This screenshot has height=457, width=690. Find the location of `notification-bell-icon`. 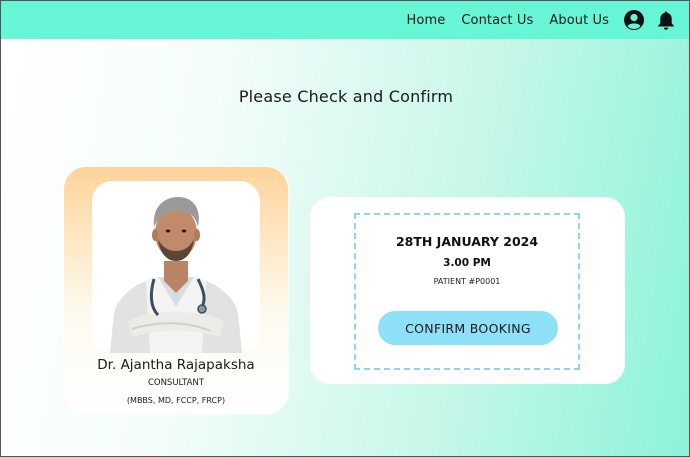

notification-bell-icon is located at coordinates (666, 20).